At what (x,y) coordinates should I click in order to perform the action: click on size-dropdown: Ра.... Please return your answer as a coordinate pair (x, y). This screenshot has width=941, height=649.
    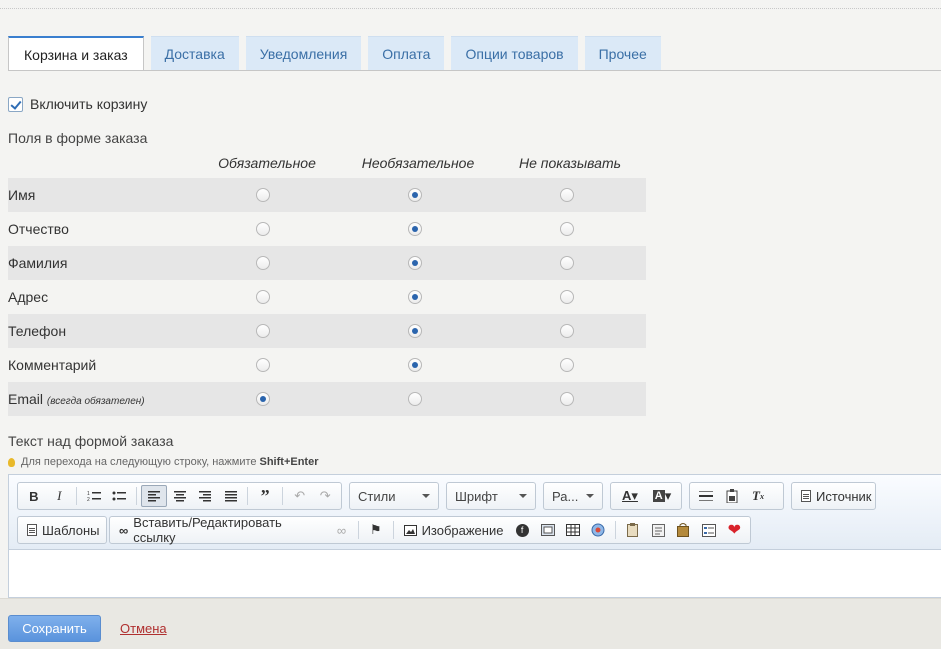
    Looking at the image, I should click on (573, 496).